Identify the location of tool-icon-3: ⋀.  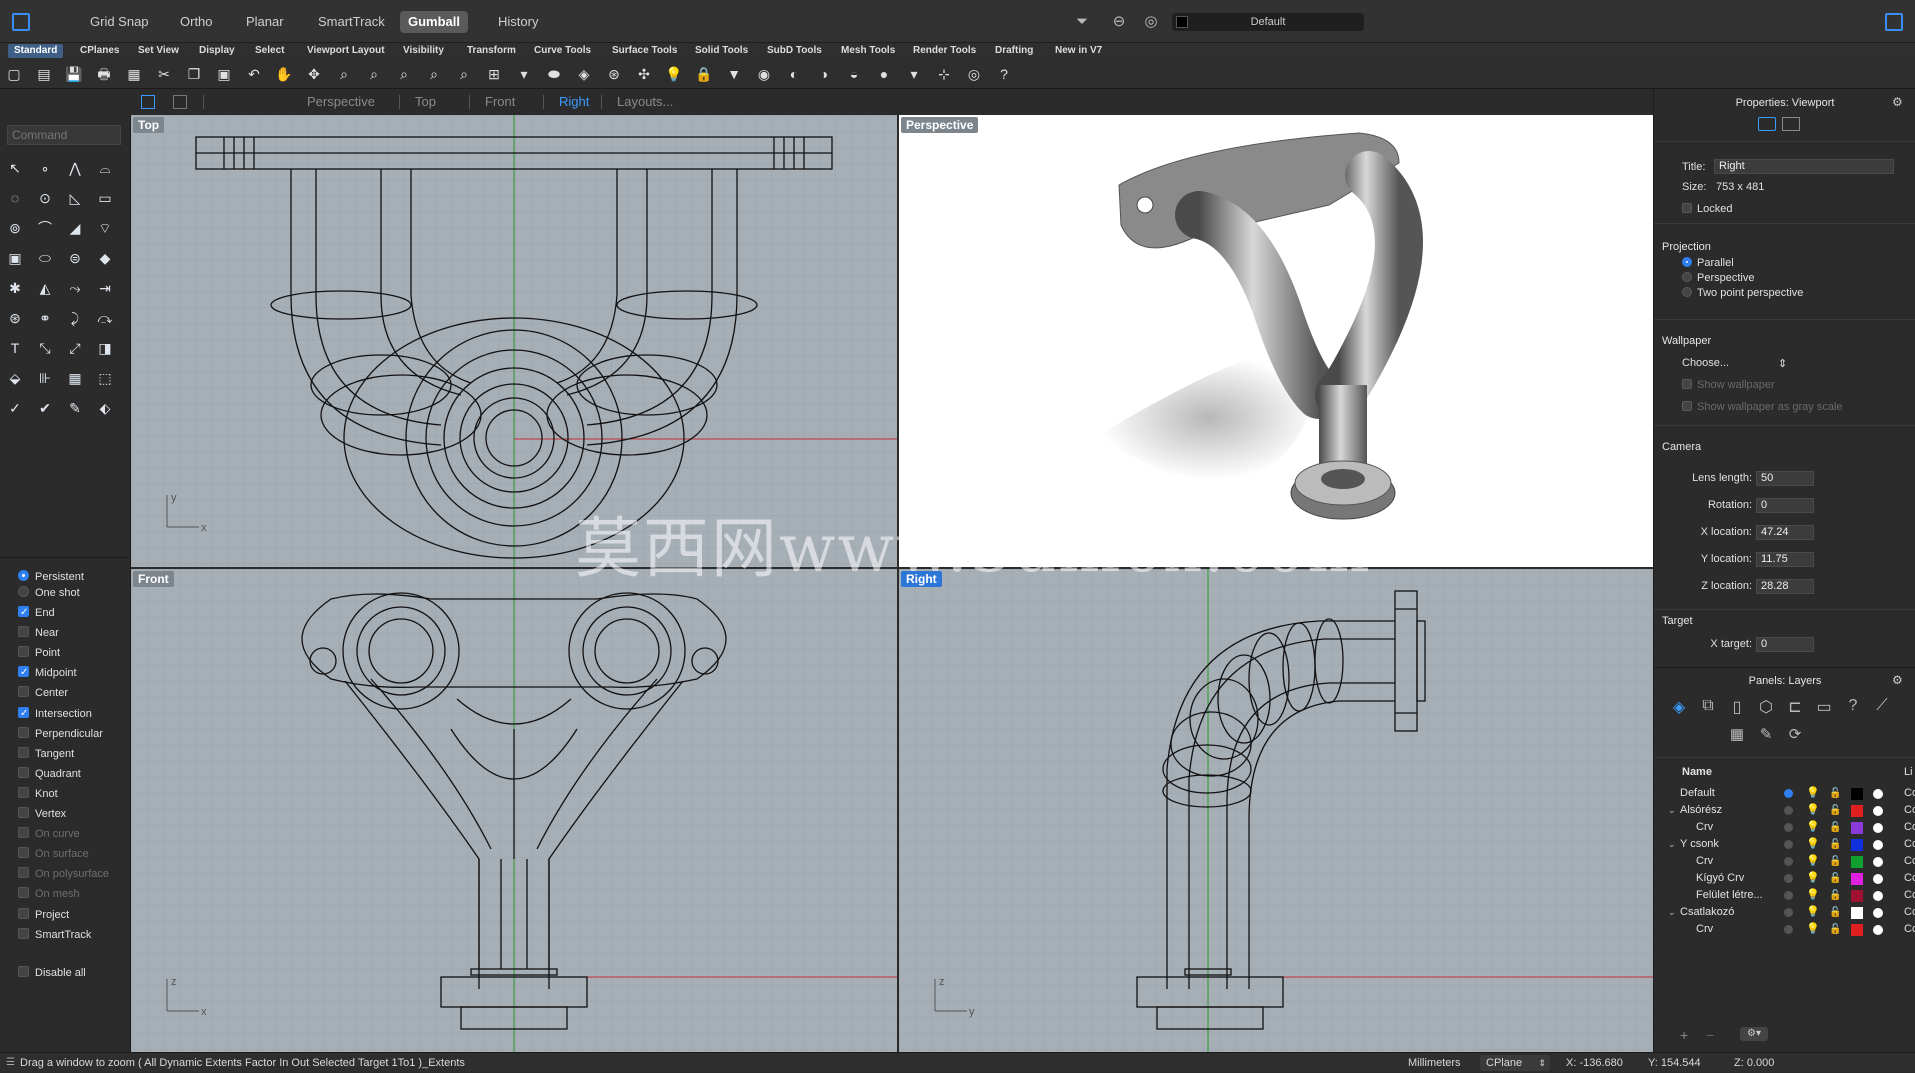
(75, 168).